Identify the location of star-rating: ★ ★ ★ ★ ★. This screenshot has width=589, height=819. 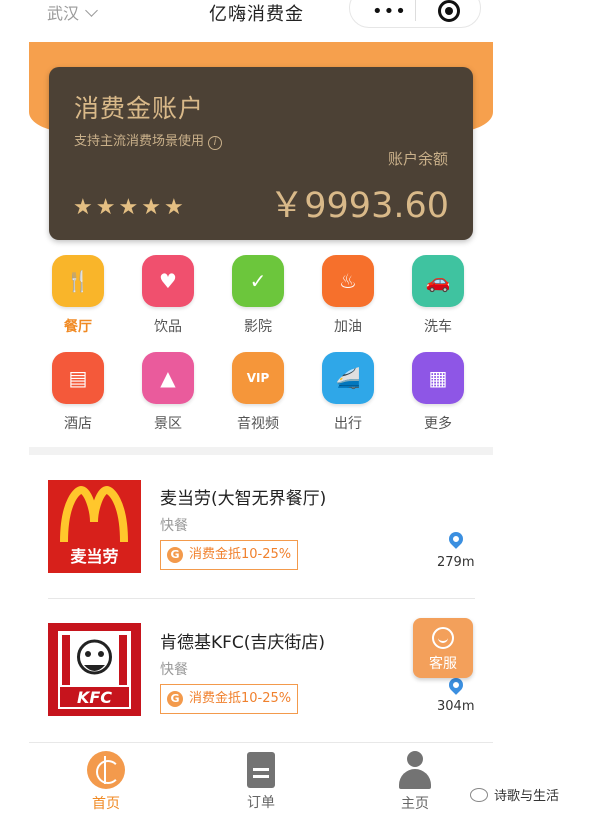
(128, 208).